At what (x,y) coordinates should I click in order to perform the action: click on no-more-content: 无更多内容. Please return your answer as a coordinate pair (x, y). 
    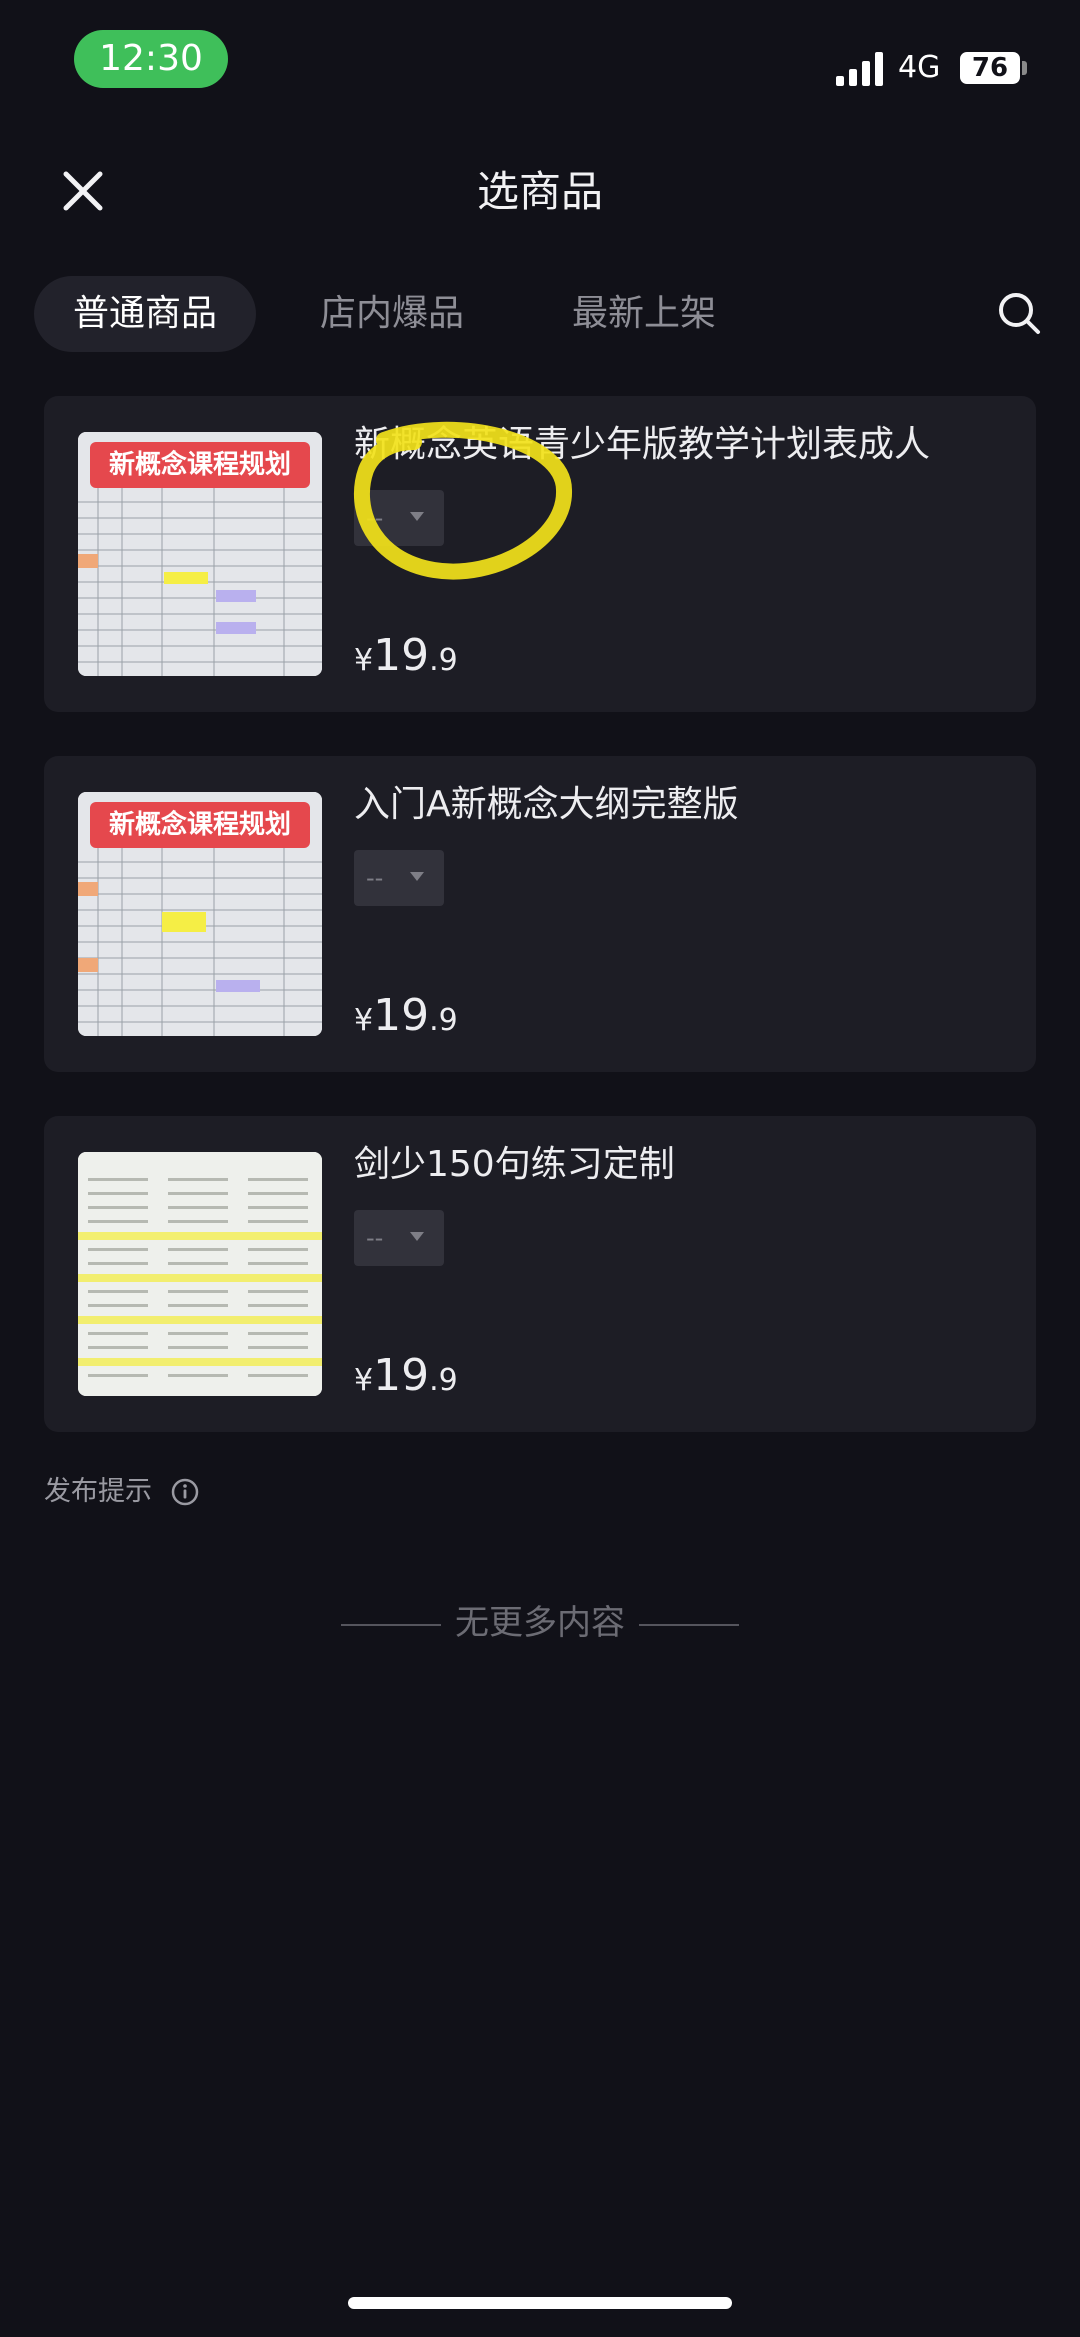
    Looking at the image, I should click on (540, 1623).